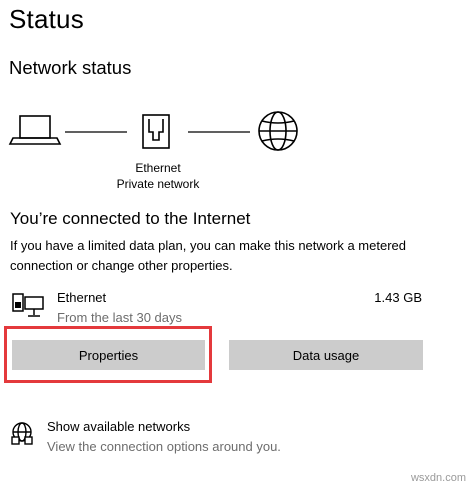 This screenshot has height=490, width=476. Describe the element at coordinates (220, 308) in the screenshot. I see `ethernet-usage-row: Ethernet From the last 30 days 1.43 GB` at that location.